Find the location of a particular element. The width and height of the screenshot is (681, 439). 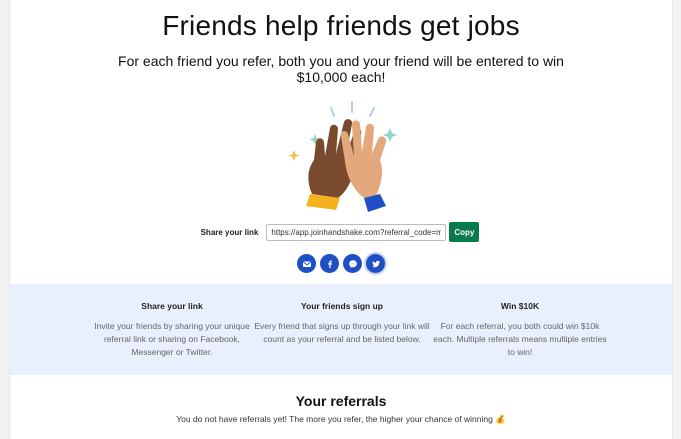

step-title: Share your link is located at coordinates (172, 306).